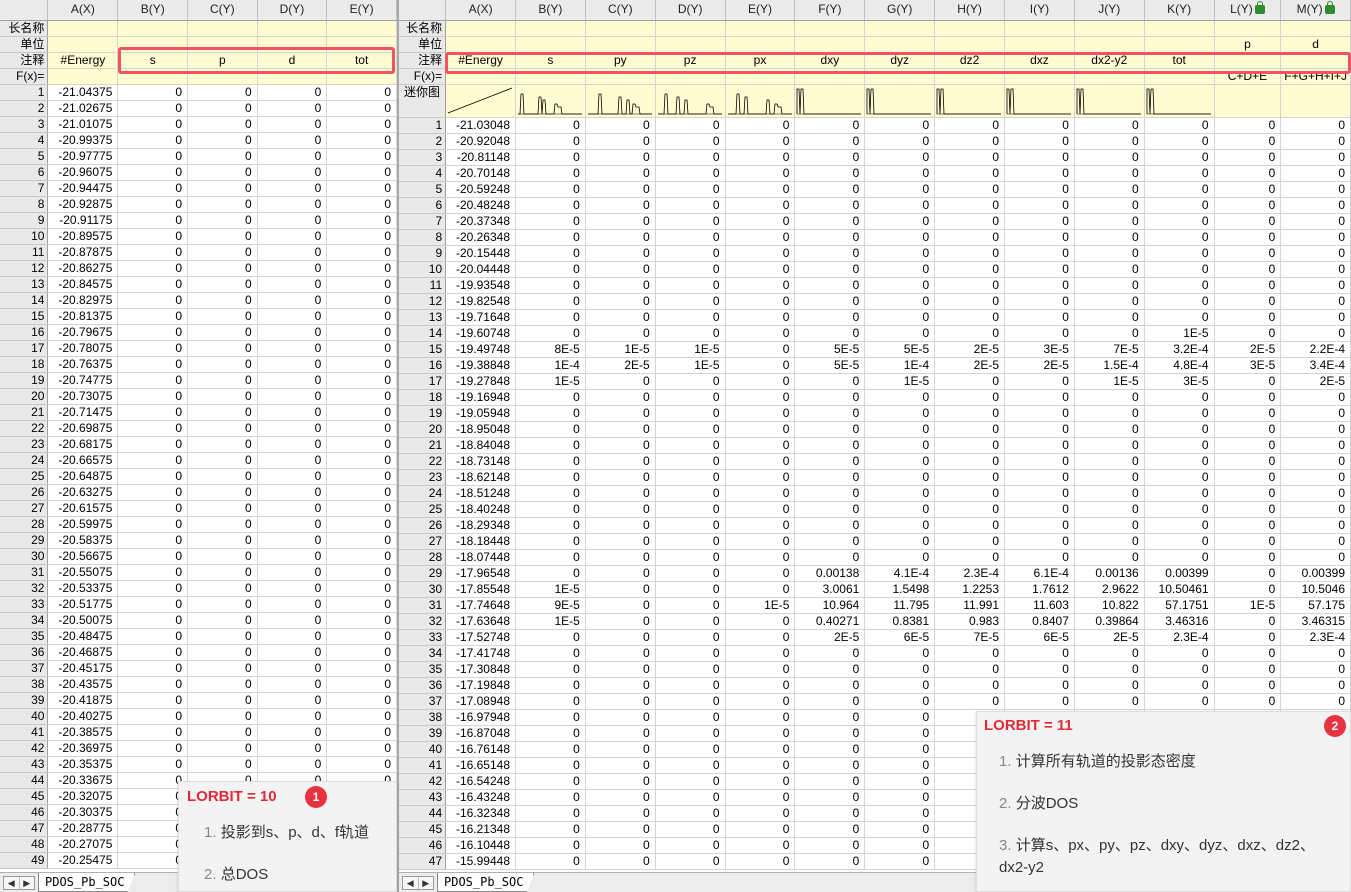 This screenshot has width=1351, height=892. Describe the element at coordinates (480, 813) in the screenshot. I see `energy-cell: -16.32348` at that location.